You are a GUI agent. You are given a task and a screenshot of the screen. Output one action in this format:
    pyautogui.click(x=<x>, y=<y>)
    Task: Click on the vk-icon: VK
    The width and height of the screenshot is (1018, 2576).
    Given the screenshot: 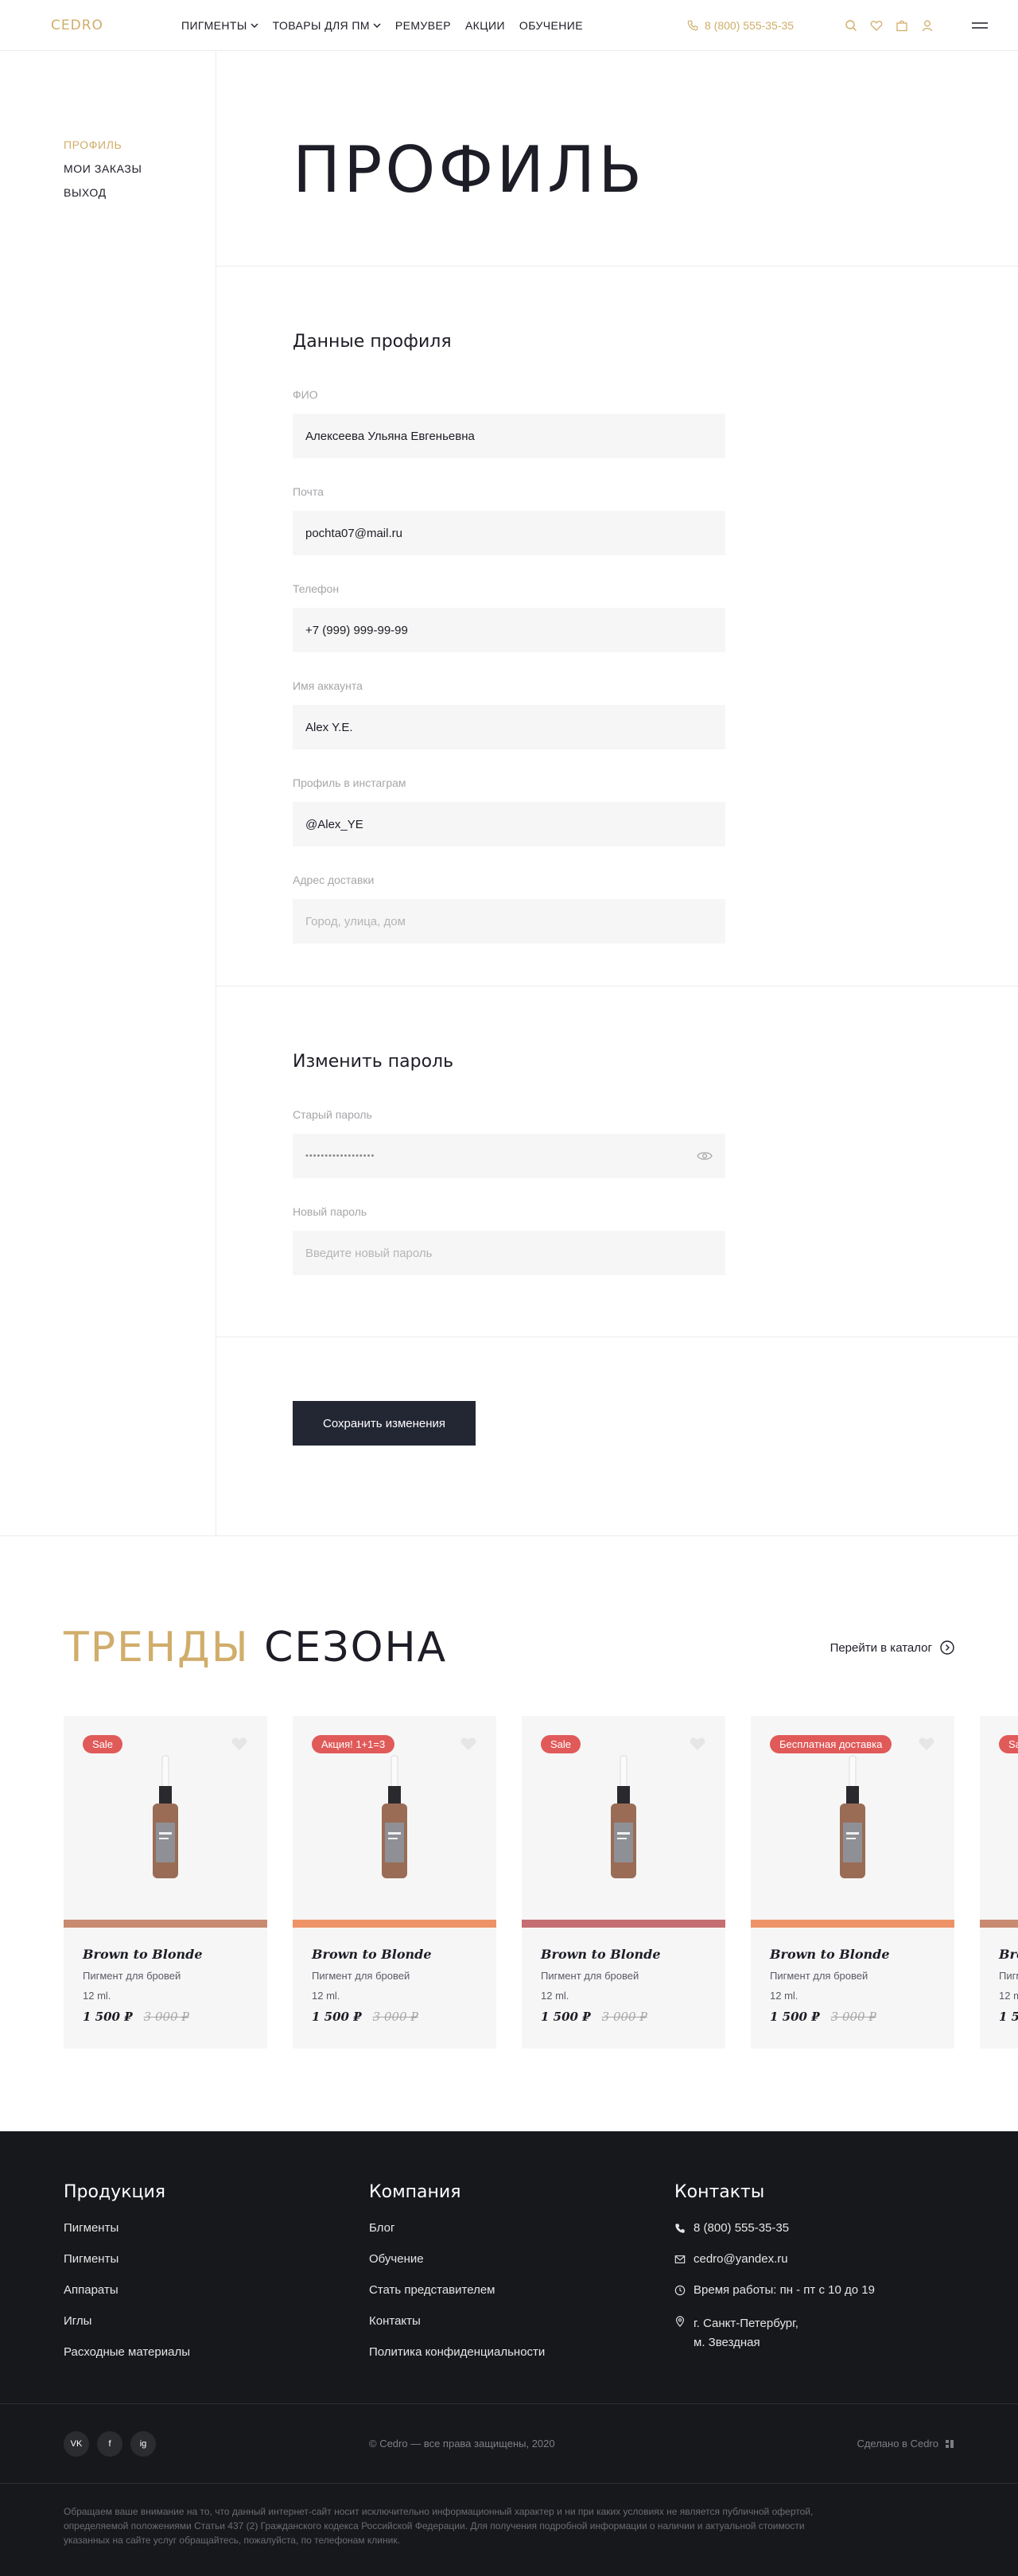 What is the action you would take?
    pyautogui.click(x=76, y=2444)
    